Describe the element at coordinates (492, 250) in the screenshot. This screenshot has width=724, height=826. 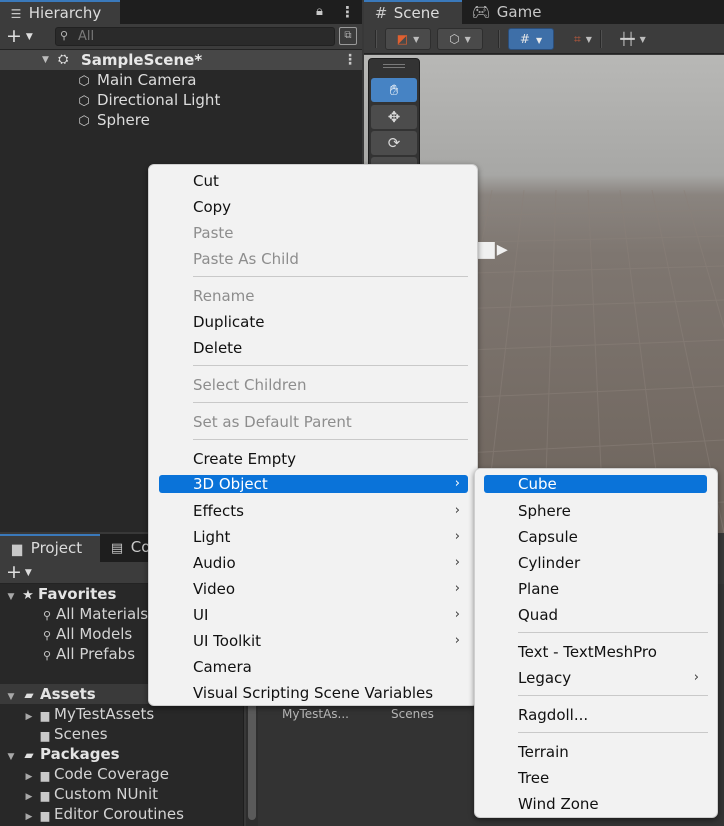
I see `camera-gizmo-icon: ■▸` at that location.